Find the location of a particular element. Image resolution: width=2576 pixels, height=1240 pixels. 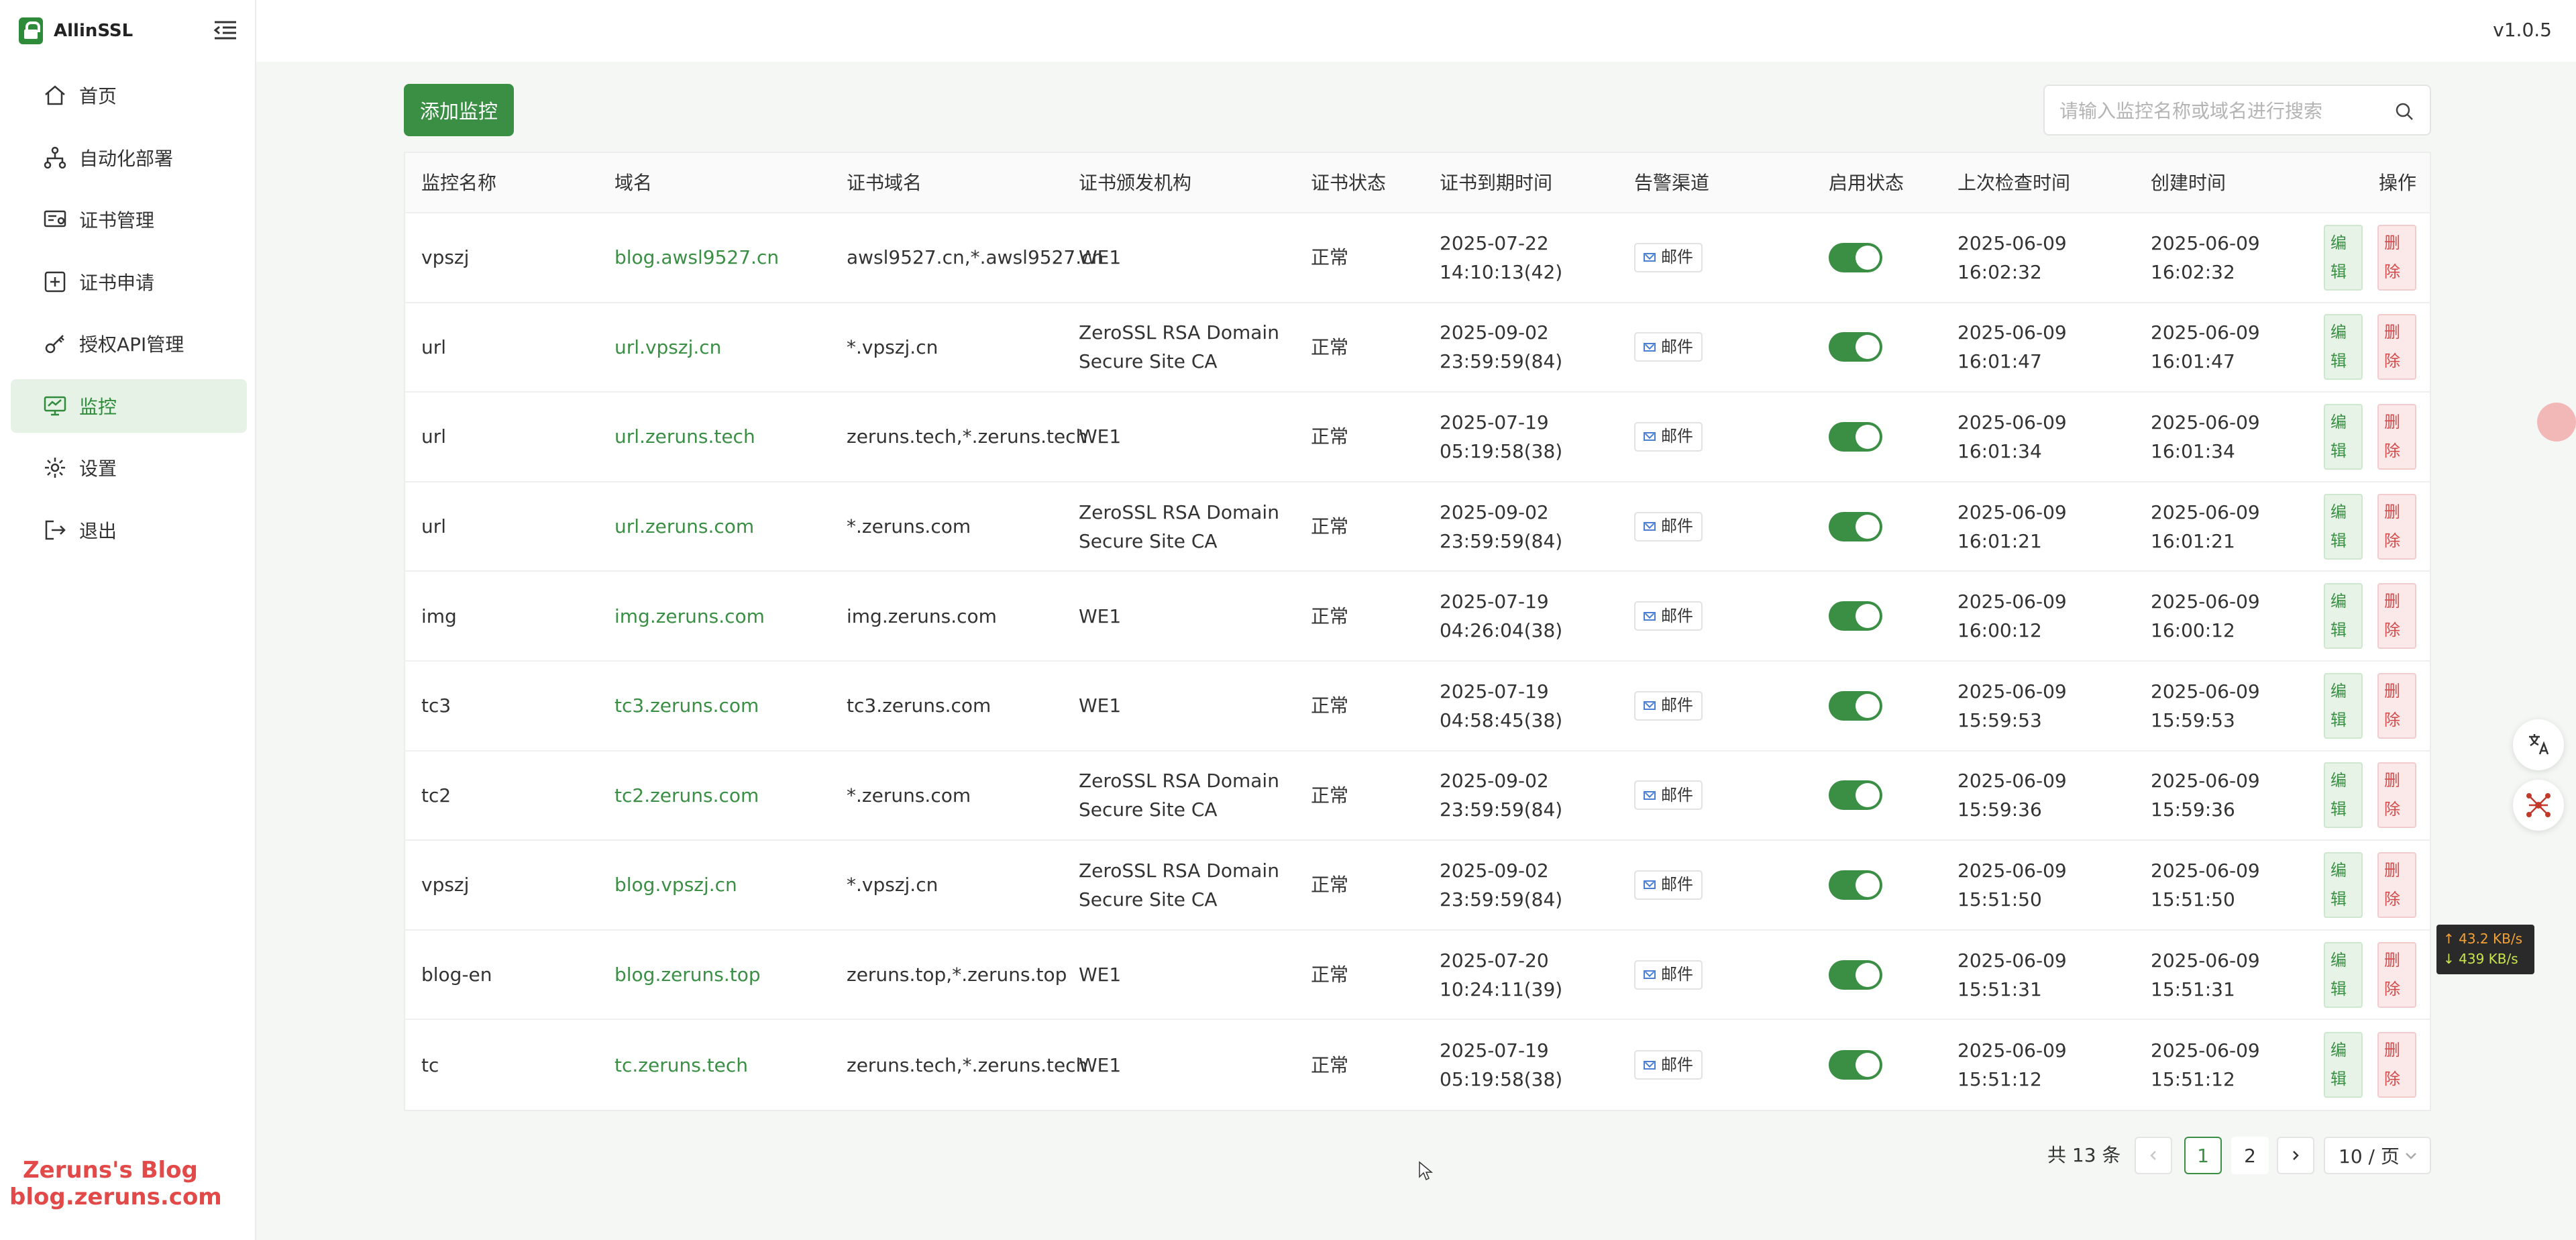

sidebar-item-7: 退出 is located at coordinates (129, 530).